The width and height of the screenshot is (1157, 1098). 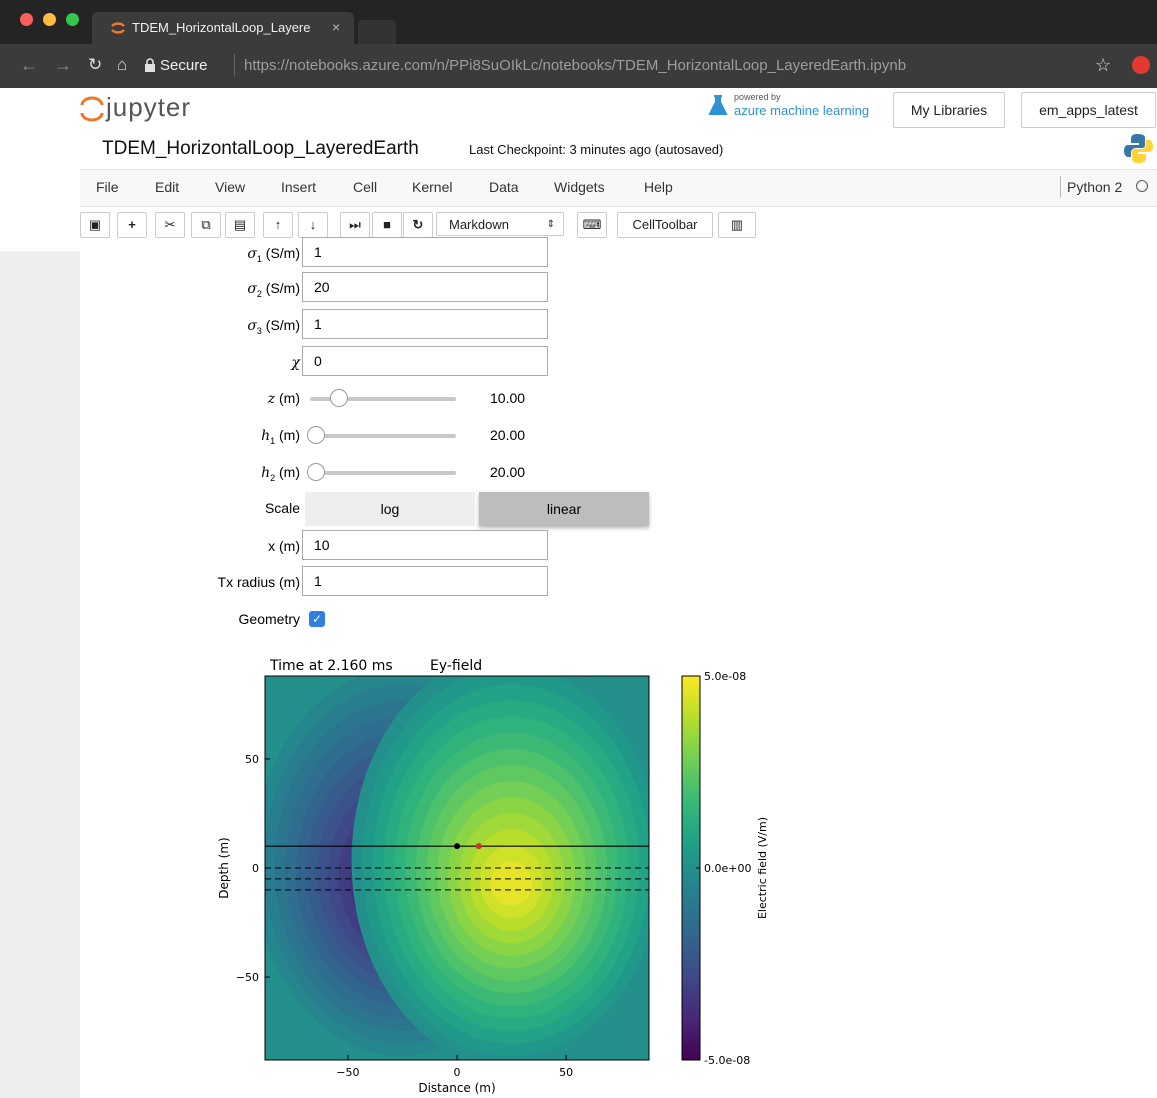 I want to click on stop-icon: ■, so click(x=387, y=225).